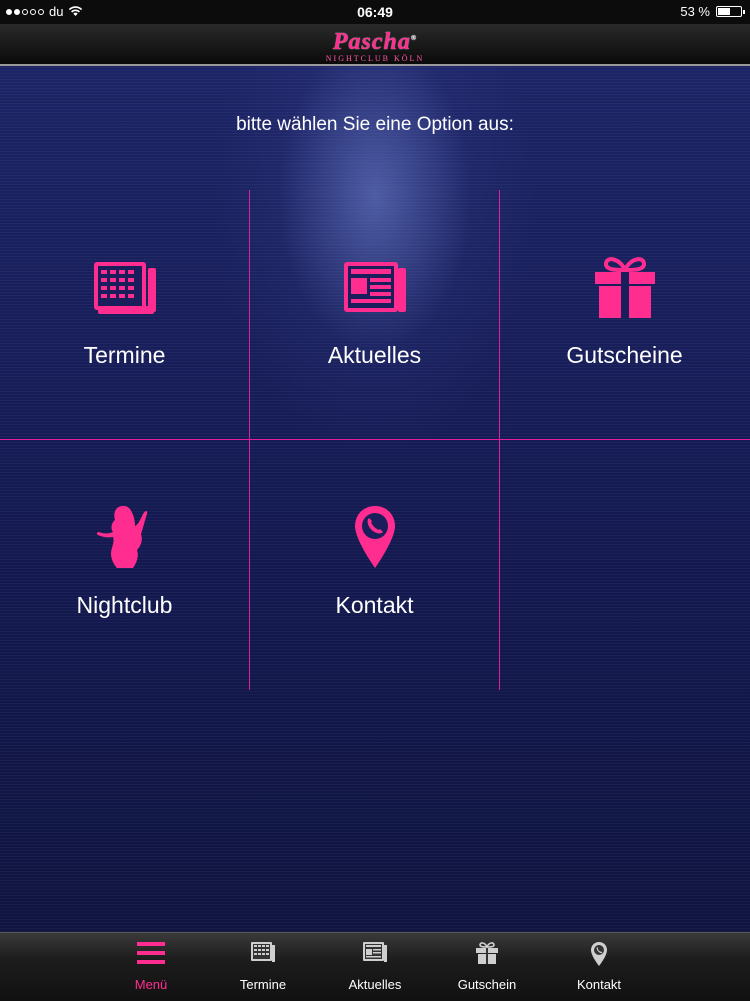 This screenshot has width=750, height=1001. Describe the element at coordinates (263, 967) in the screenshot. I see `tab-termine: Termine` at that location.